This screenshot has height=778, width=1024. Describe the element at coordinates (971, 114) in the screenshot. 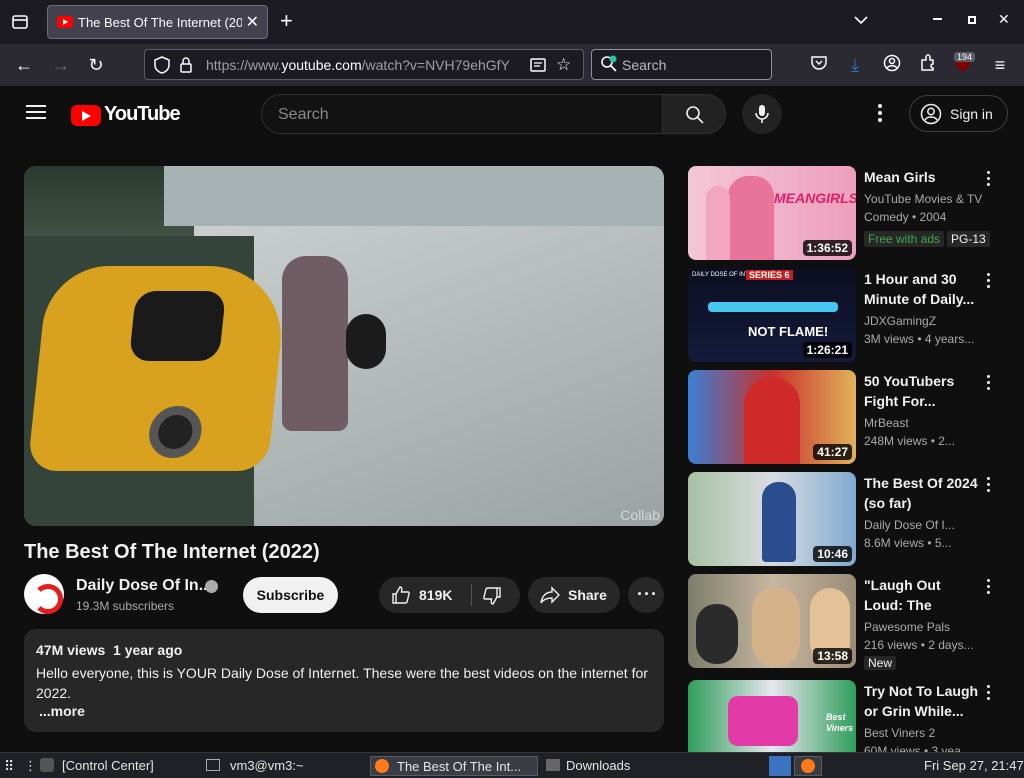

I see `sign-in-label: Sign in` at that location.